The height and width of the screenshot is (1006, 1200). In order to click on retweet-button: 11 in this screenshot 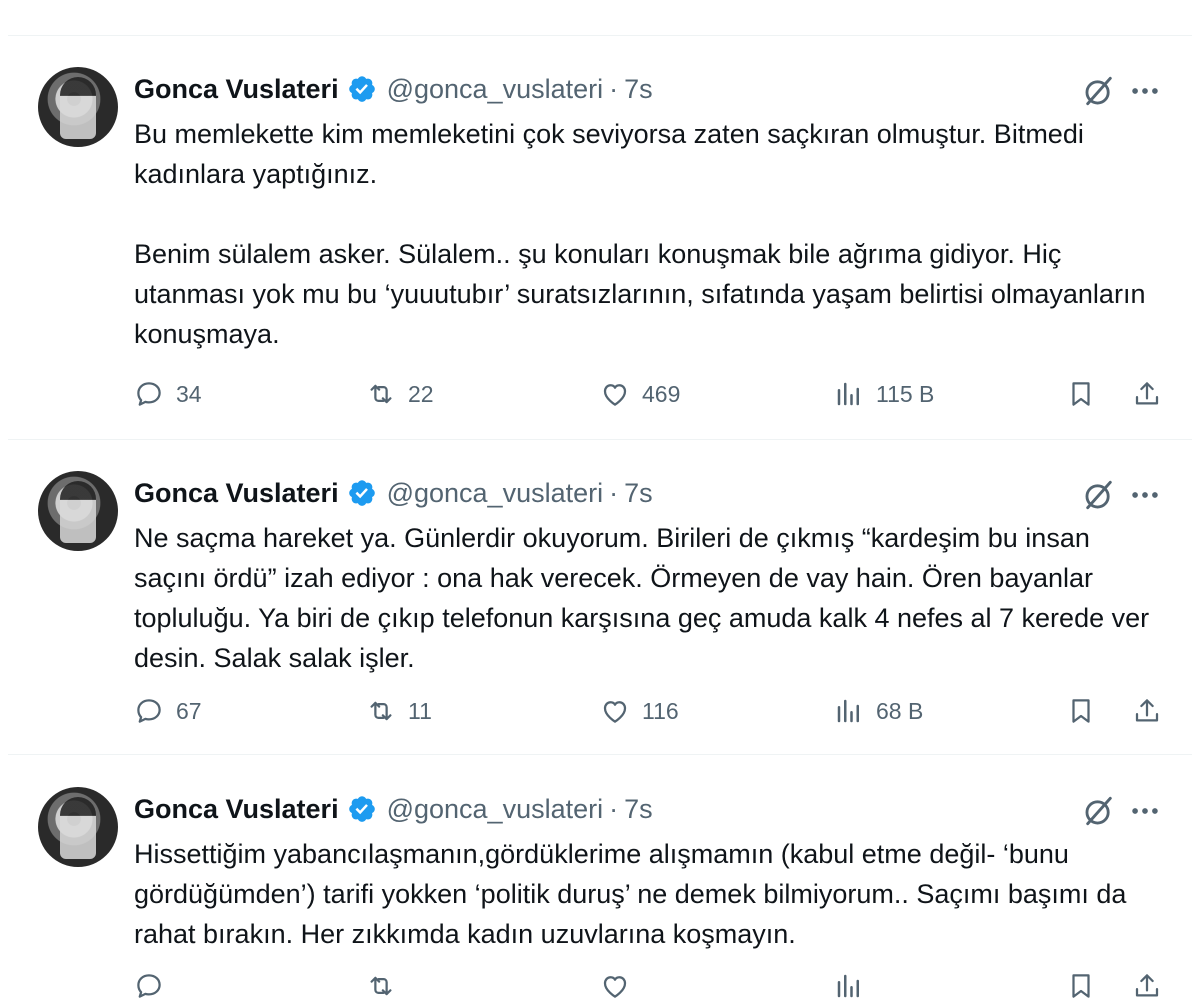, I will do `click(399, 711)`.